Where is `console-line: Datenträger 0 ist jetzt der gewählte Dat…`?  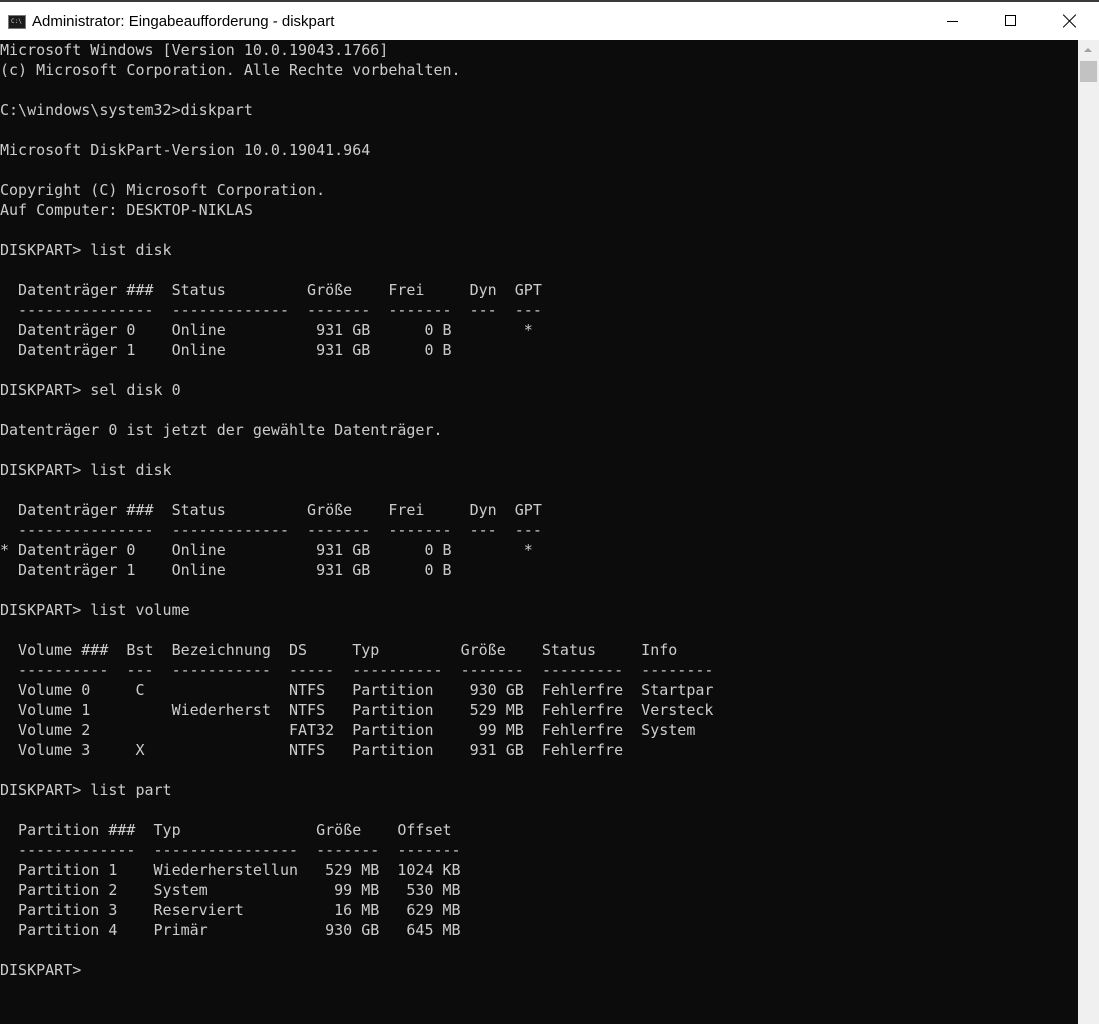
console-line: Datenträger 0 ist jetzt der gewählte Dat… is located at coordinates (221, 430).